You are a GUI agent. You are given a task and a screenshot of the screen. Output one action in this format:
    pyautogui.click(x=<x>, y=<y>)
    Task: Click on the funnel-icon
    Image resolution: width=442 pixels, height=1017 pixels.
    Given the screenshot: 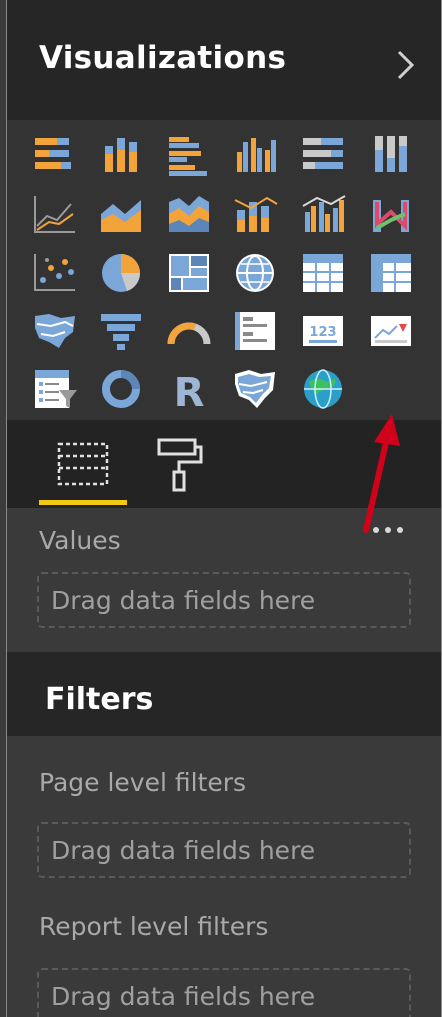 What is the action you would take?
    pyautogui.click(x=121, y=331)
    